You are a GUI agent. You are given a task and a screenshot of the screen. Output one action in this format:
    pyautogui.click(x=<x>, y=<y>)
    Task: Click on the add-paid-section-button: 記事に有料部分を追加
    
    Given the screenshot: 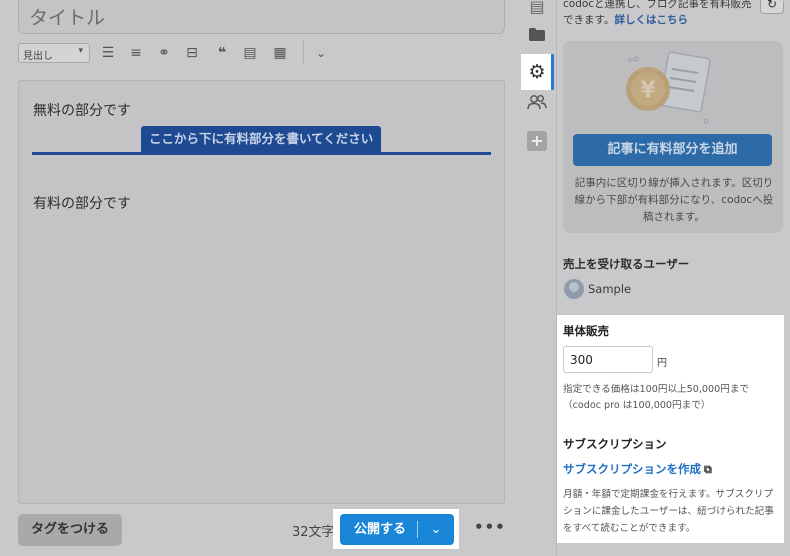 What is the action you would take?
    pyautogui.click(x=672, y=150)
    